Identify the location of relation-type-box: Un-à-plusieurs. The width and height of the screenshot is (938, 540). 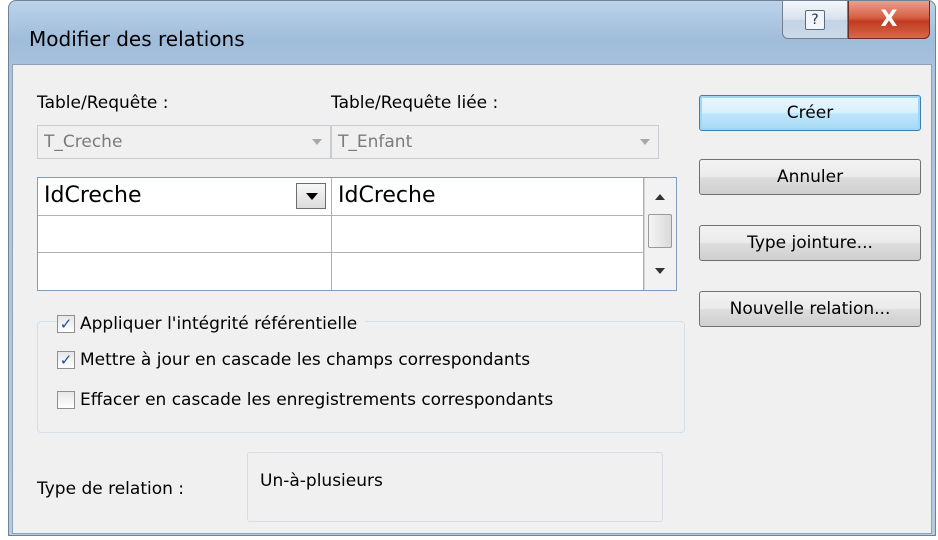
(455, 487).